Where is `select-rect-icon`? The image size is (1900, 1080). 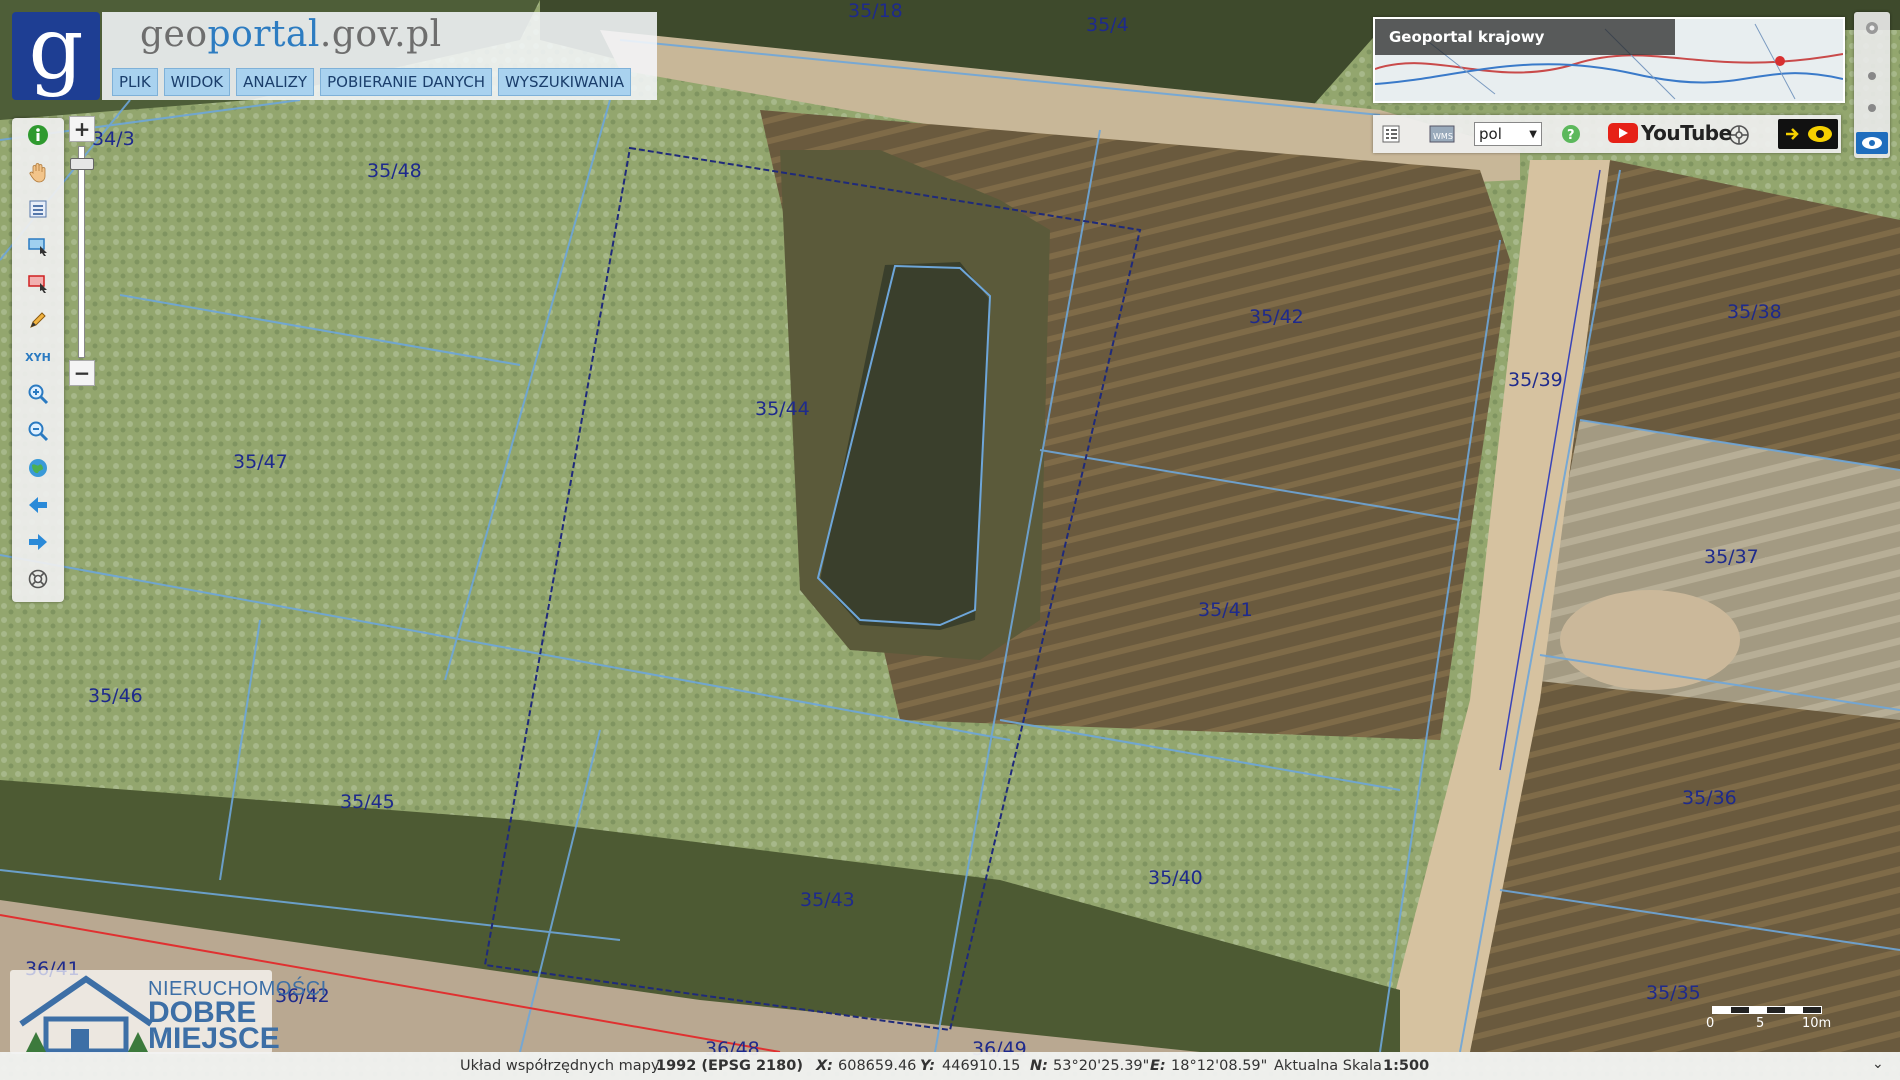
select-rect-icon is located at coordinates (38, 246).